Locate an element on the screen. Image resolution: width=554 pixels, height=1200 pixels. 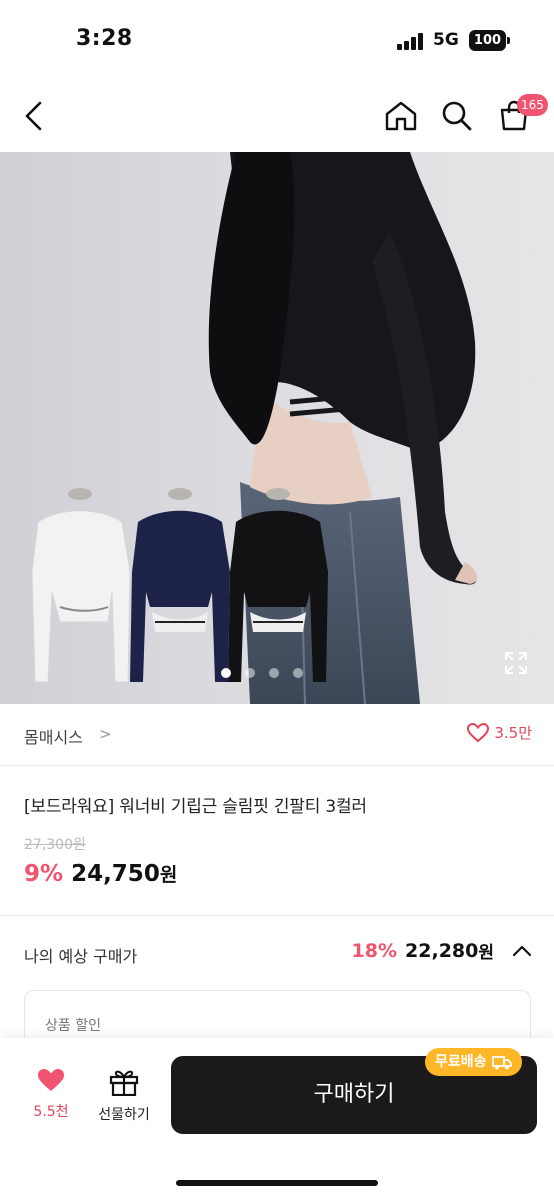
price-row: 9% 24,750 원 is located at coordinates (100, 873).